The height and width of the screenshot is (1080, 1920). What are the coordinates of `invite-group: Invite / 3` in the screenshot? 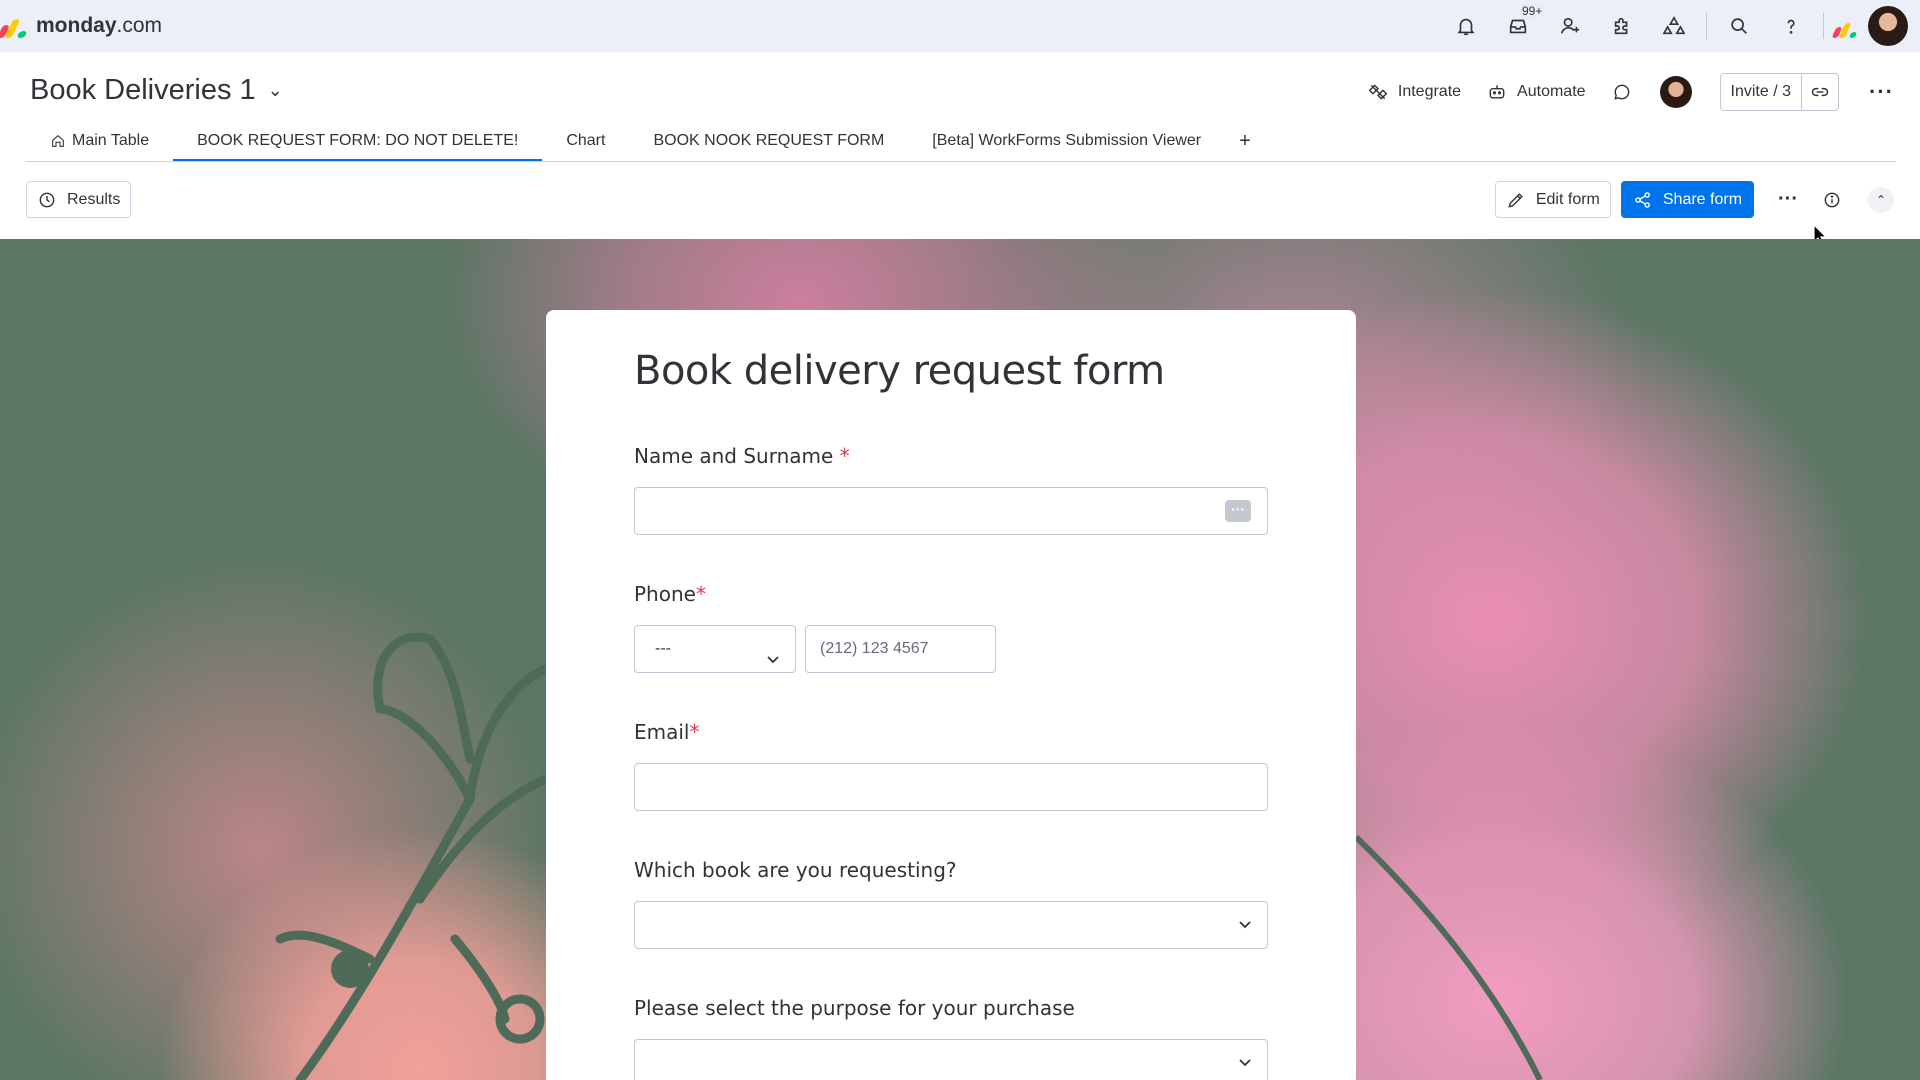 It's located at (1779, 92).